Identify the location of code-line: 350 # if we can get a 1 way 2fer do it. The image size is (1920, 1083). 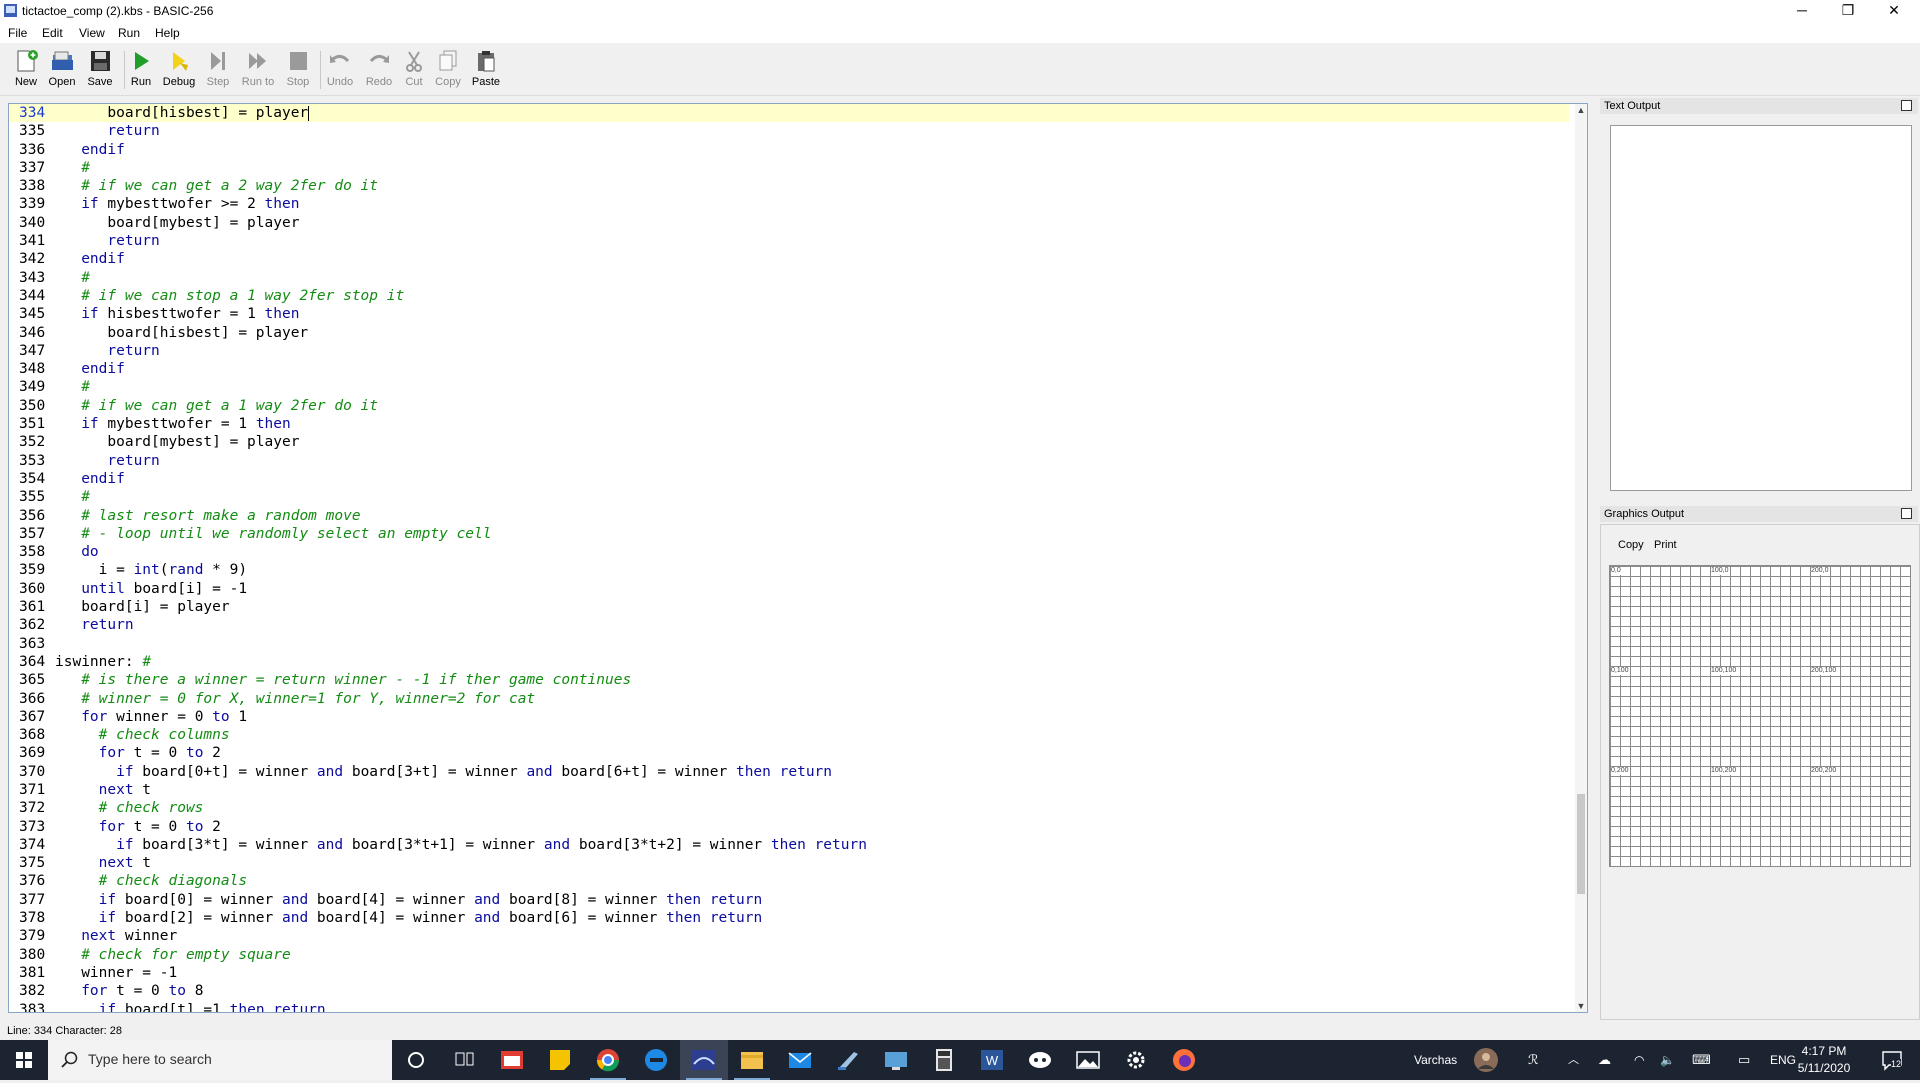
(789, 406).